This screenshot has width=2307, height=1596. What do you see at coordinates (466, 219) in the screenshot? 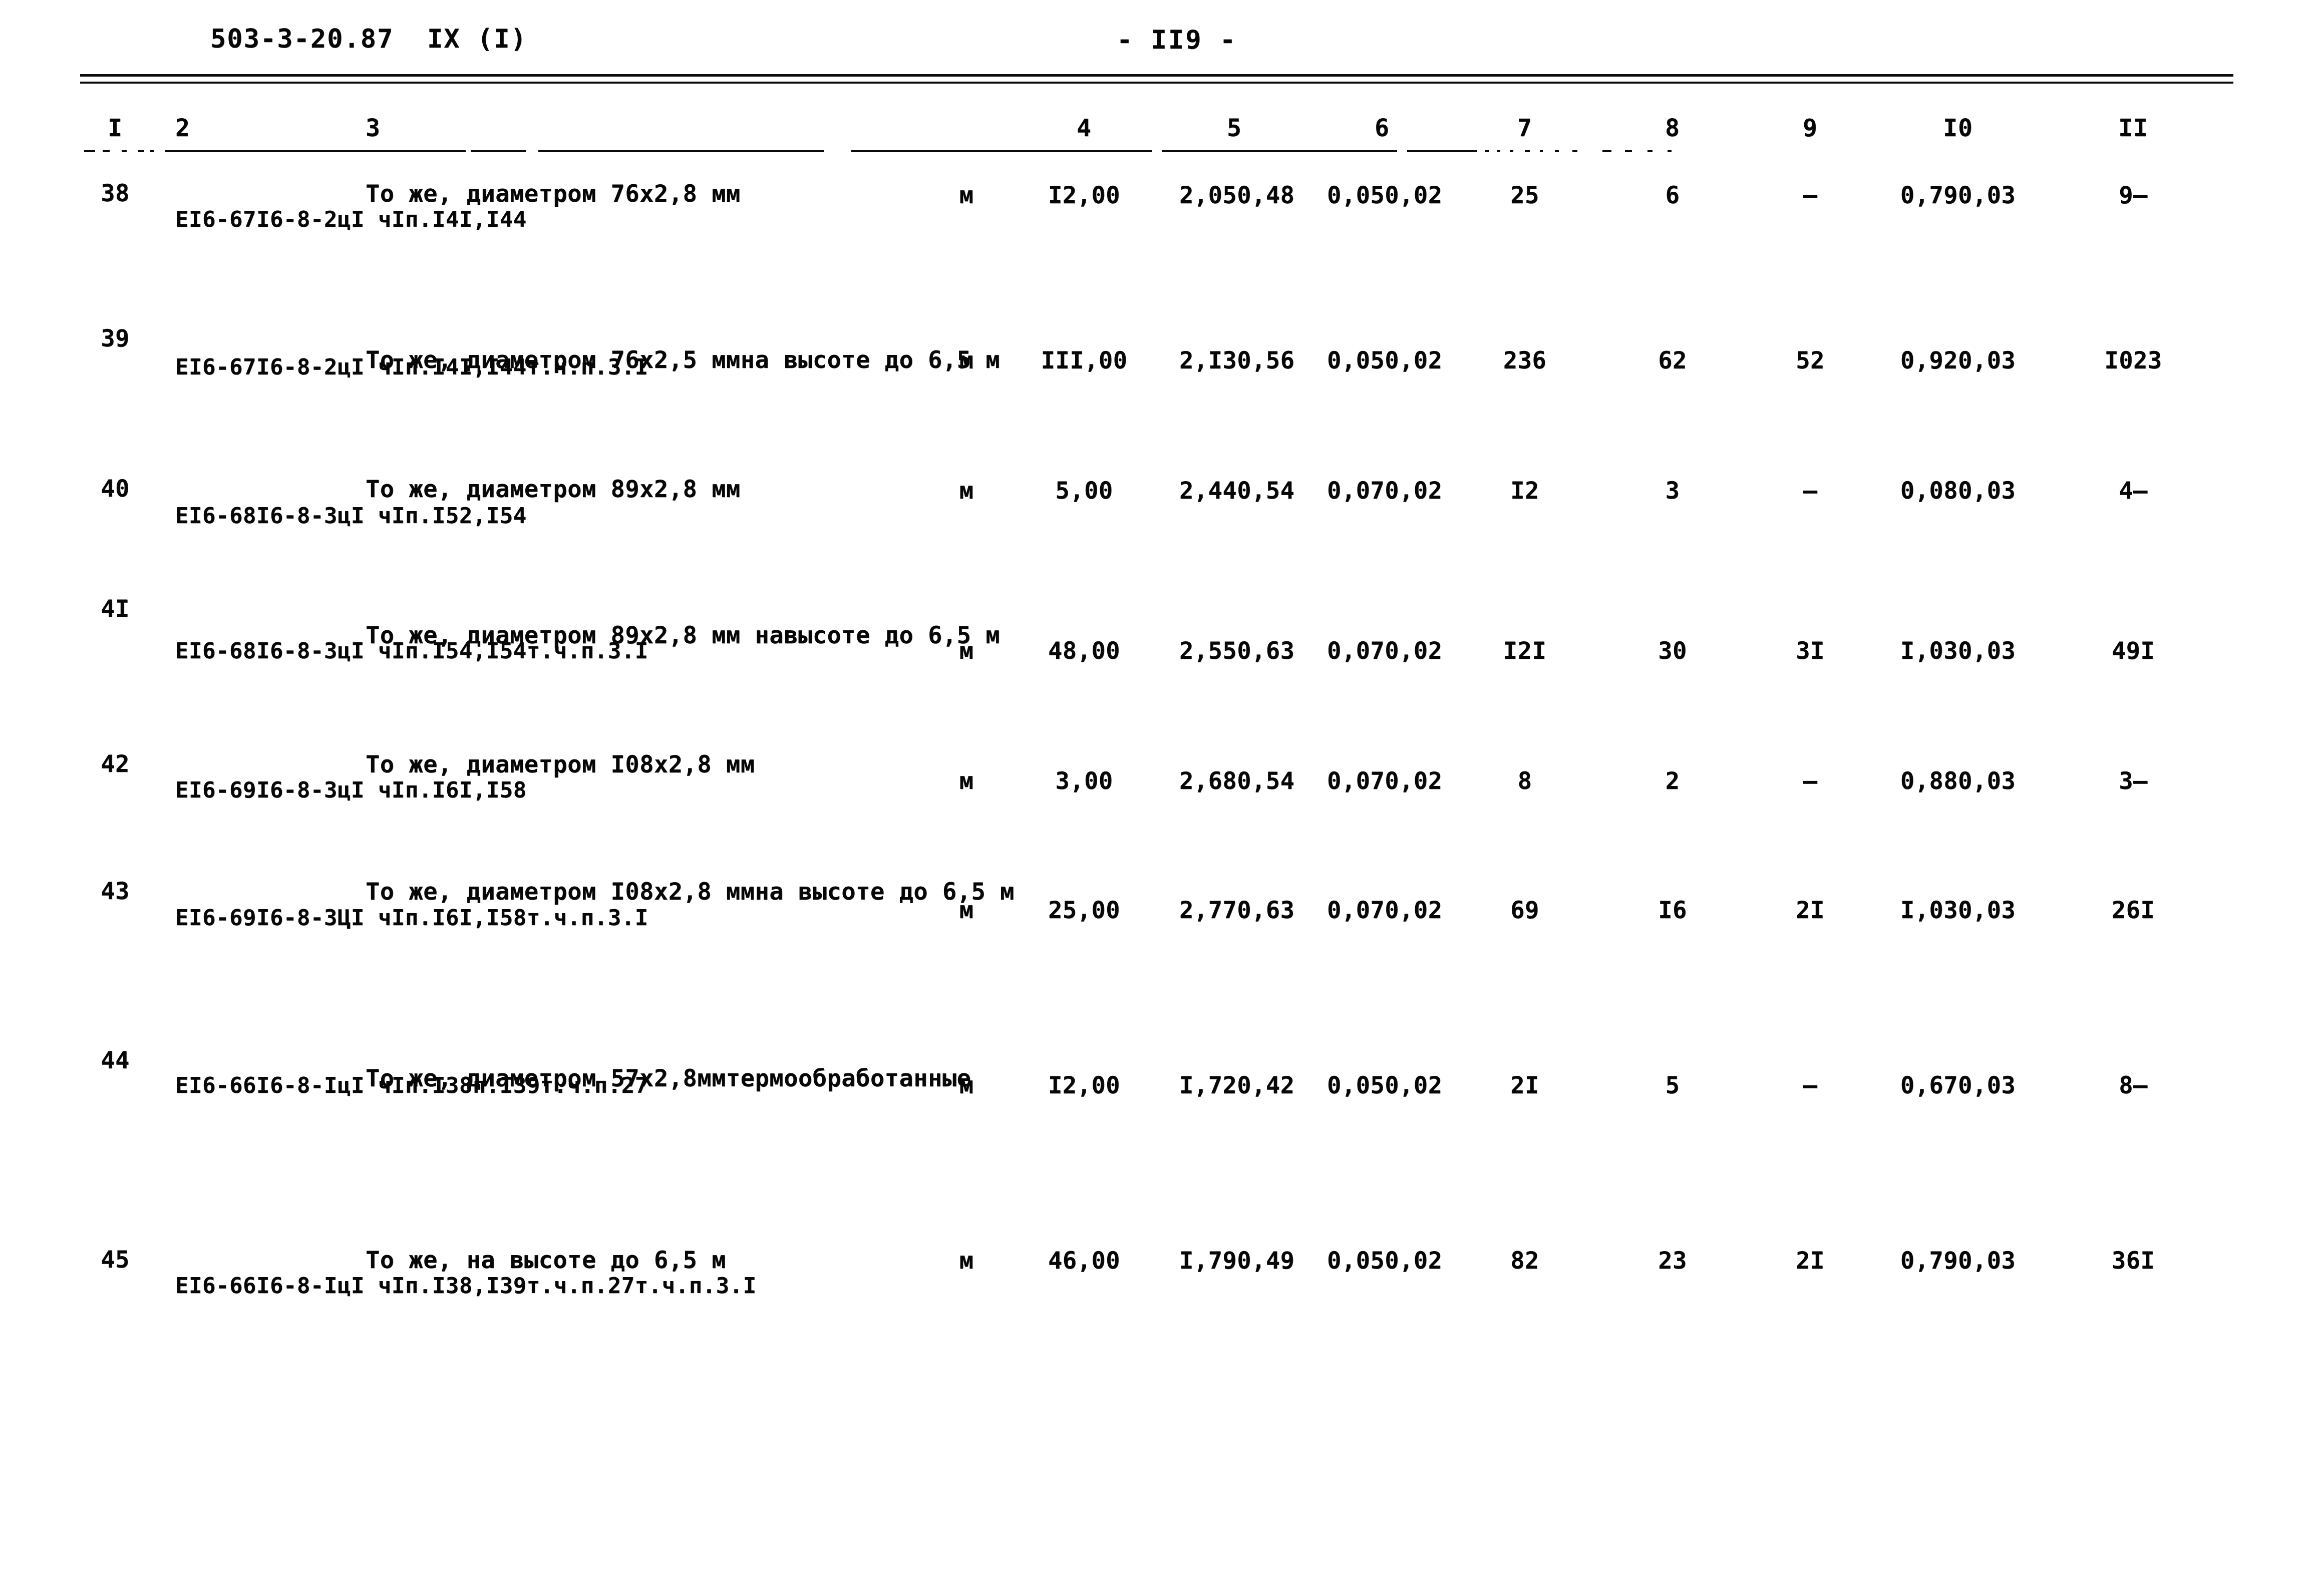
I see `row-norm-codes-line: п.I4I,I44` at bounding box center [466, 219].